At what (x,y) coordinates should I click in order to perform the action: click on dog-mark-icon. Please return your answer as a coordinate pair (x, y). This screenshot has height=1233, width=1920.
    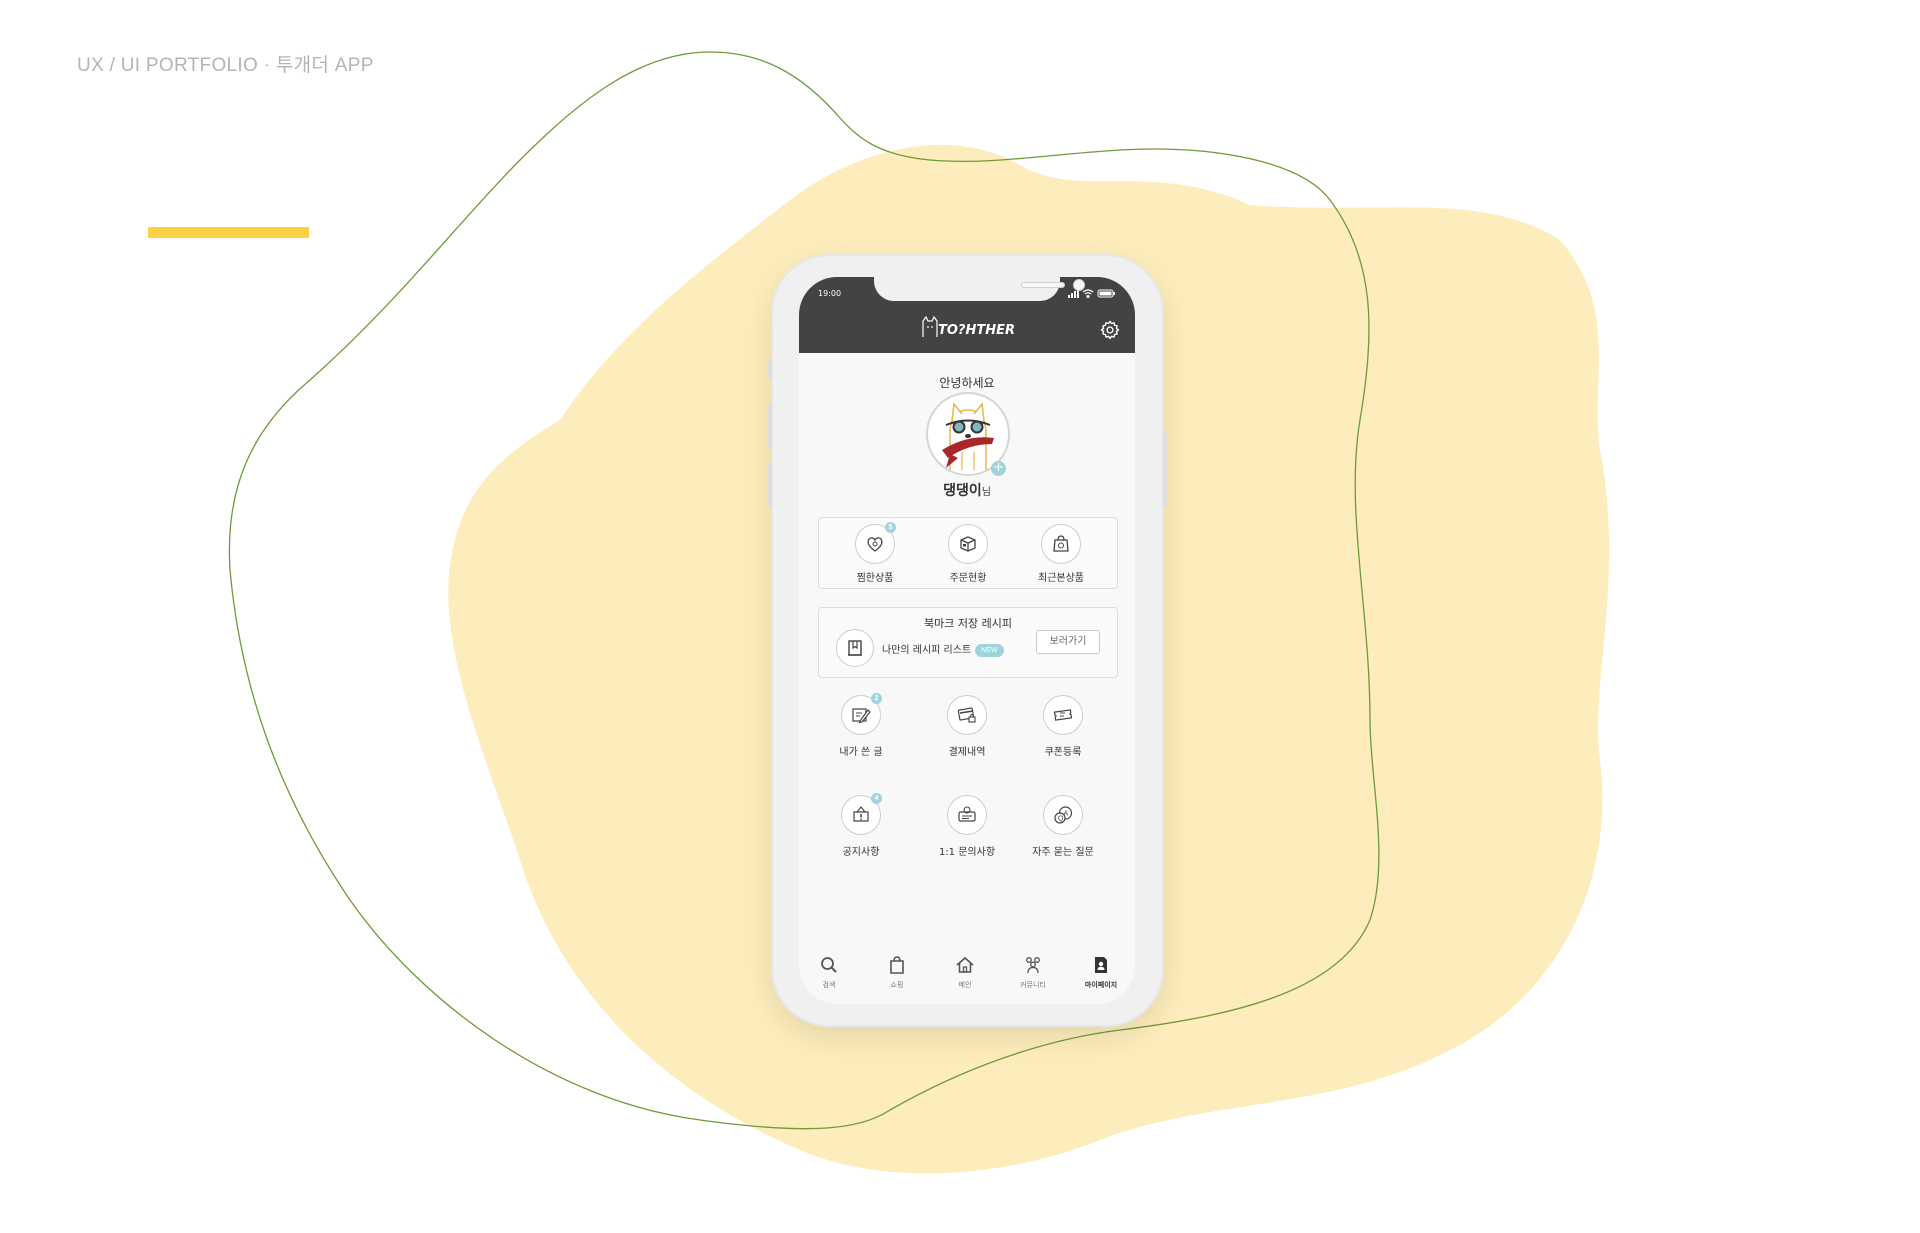
    Looking at the image, I should click on (930, 326).